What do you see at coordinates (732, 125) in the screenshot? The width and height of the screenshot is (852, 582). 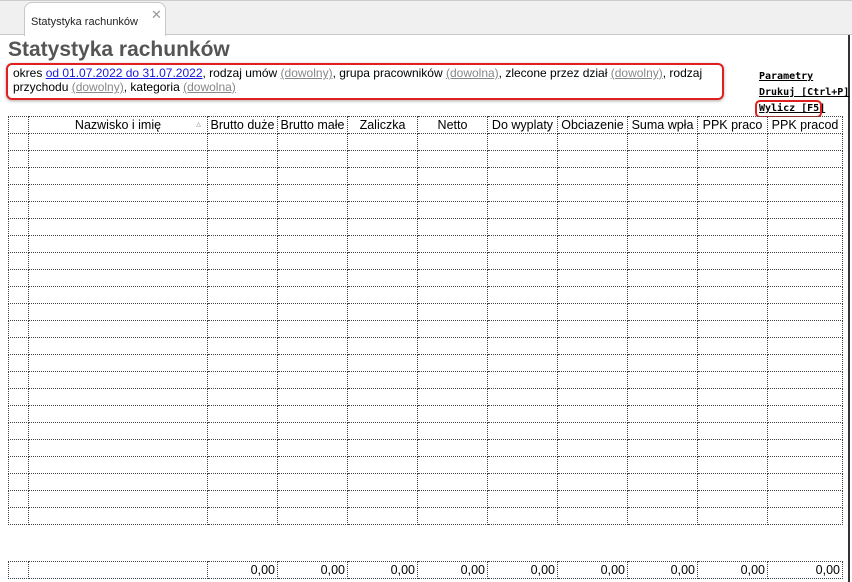 I see `column-header: PPK praco` at bounding box center [732, 125].